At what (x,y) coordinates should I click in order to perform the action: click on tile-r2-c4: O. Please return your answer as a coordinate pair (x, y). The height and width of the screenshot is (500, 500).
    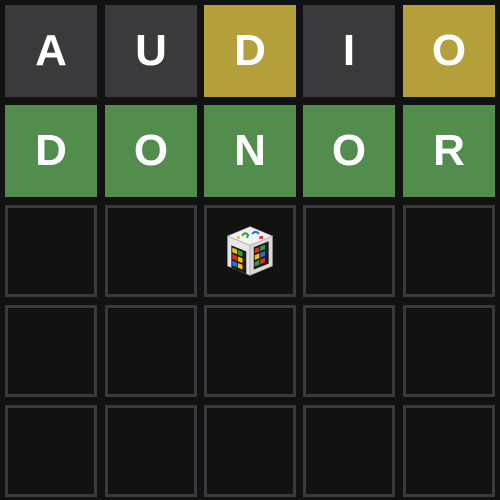
    Looking at the image, I should click on (349, 151).